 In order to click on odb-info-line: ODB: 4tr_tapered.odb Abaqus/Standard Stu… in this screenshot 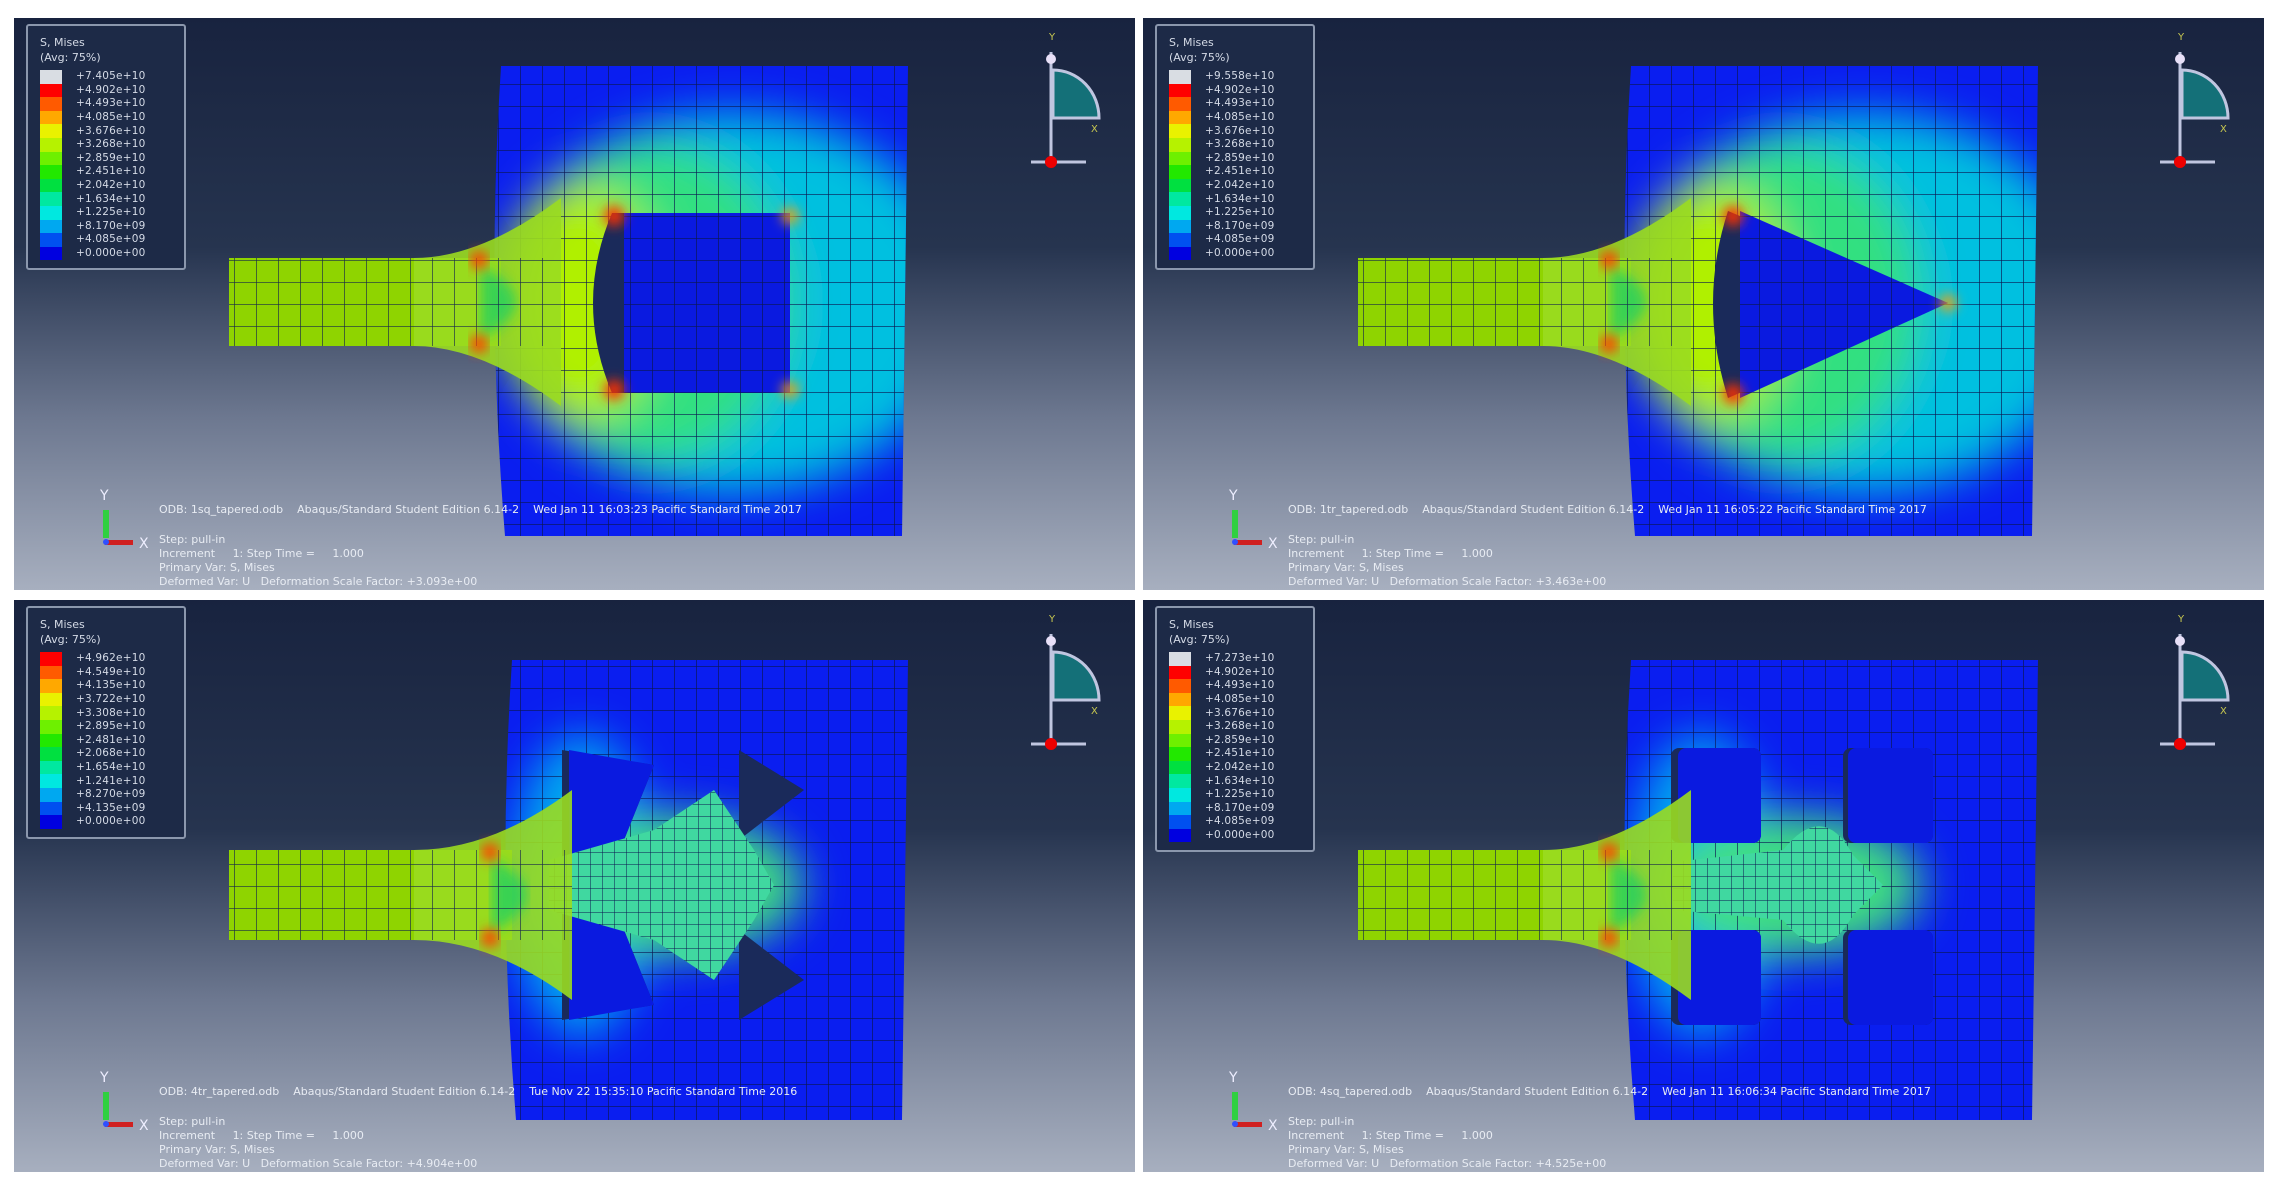, I will do `click(478, 1091)`.